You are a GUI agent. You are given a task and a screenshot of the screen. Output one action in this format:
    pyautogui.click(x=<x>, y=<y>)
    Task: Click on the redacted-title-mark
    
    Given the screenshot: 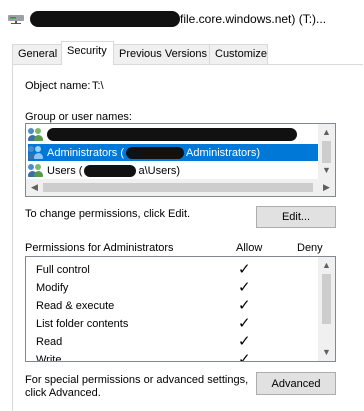 What is the action you would take?
    pyautogui.click(x=105, y=19)
    